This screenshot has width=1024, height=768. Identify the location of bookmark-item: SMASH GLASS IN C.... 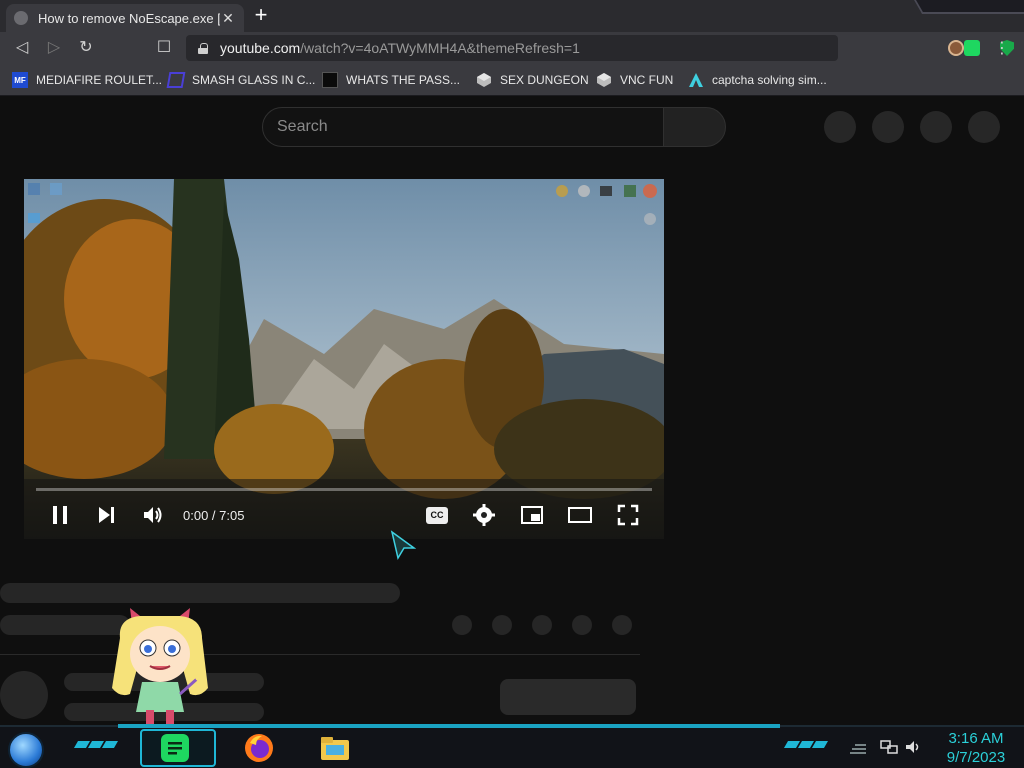
(241, 80).